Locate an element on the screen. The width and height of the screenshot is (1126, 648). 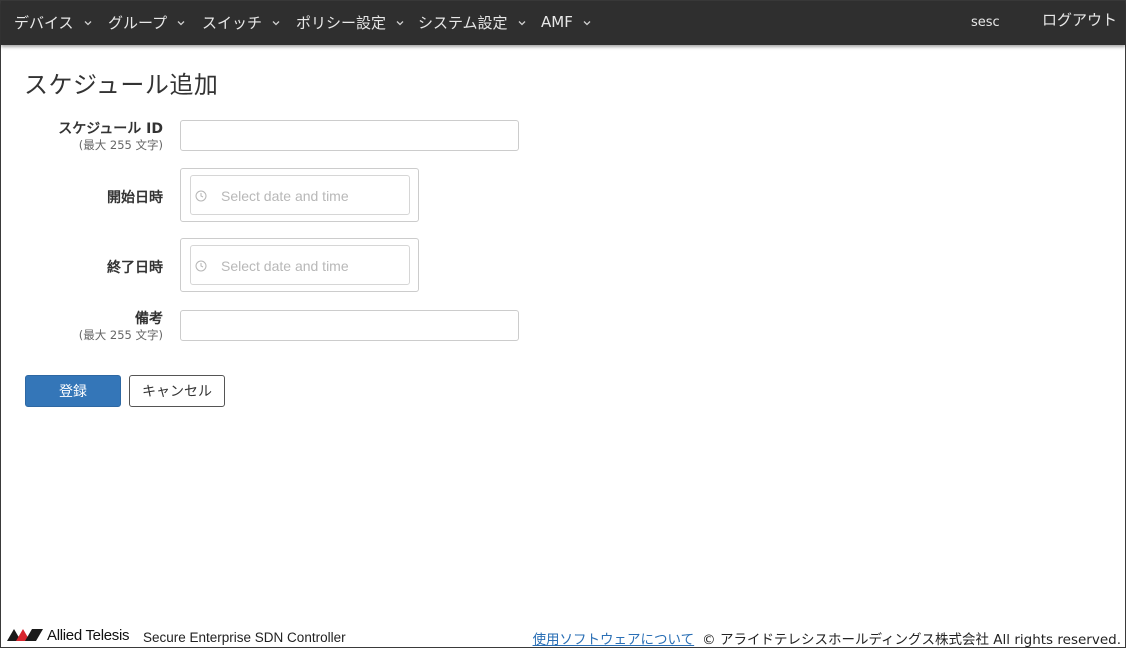
nav-menu-devices: デバイス is located at coordinates (53, 22).